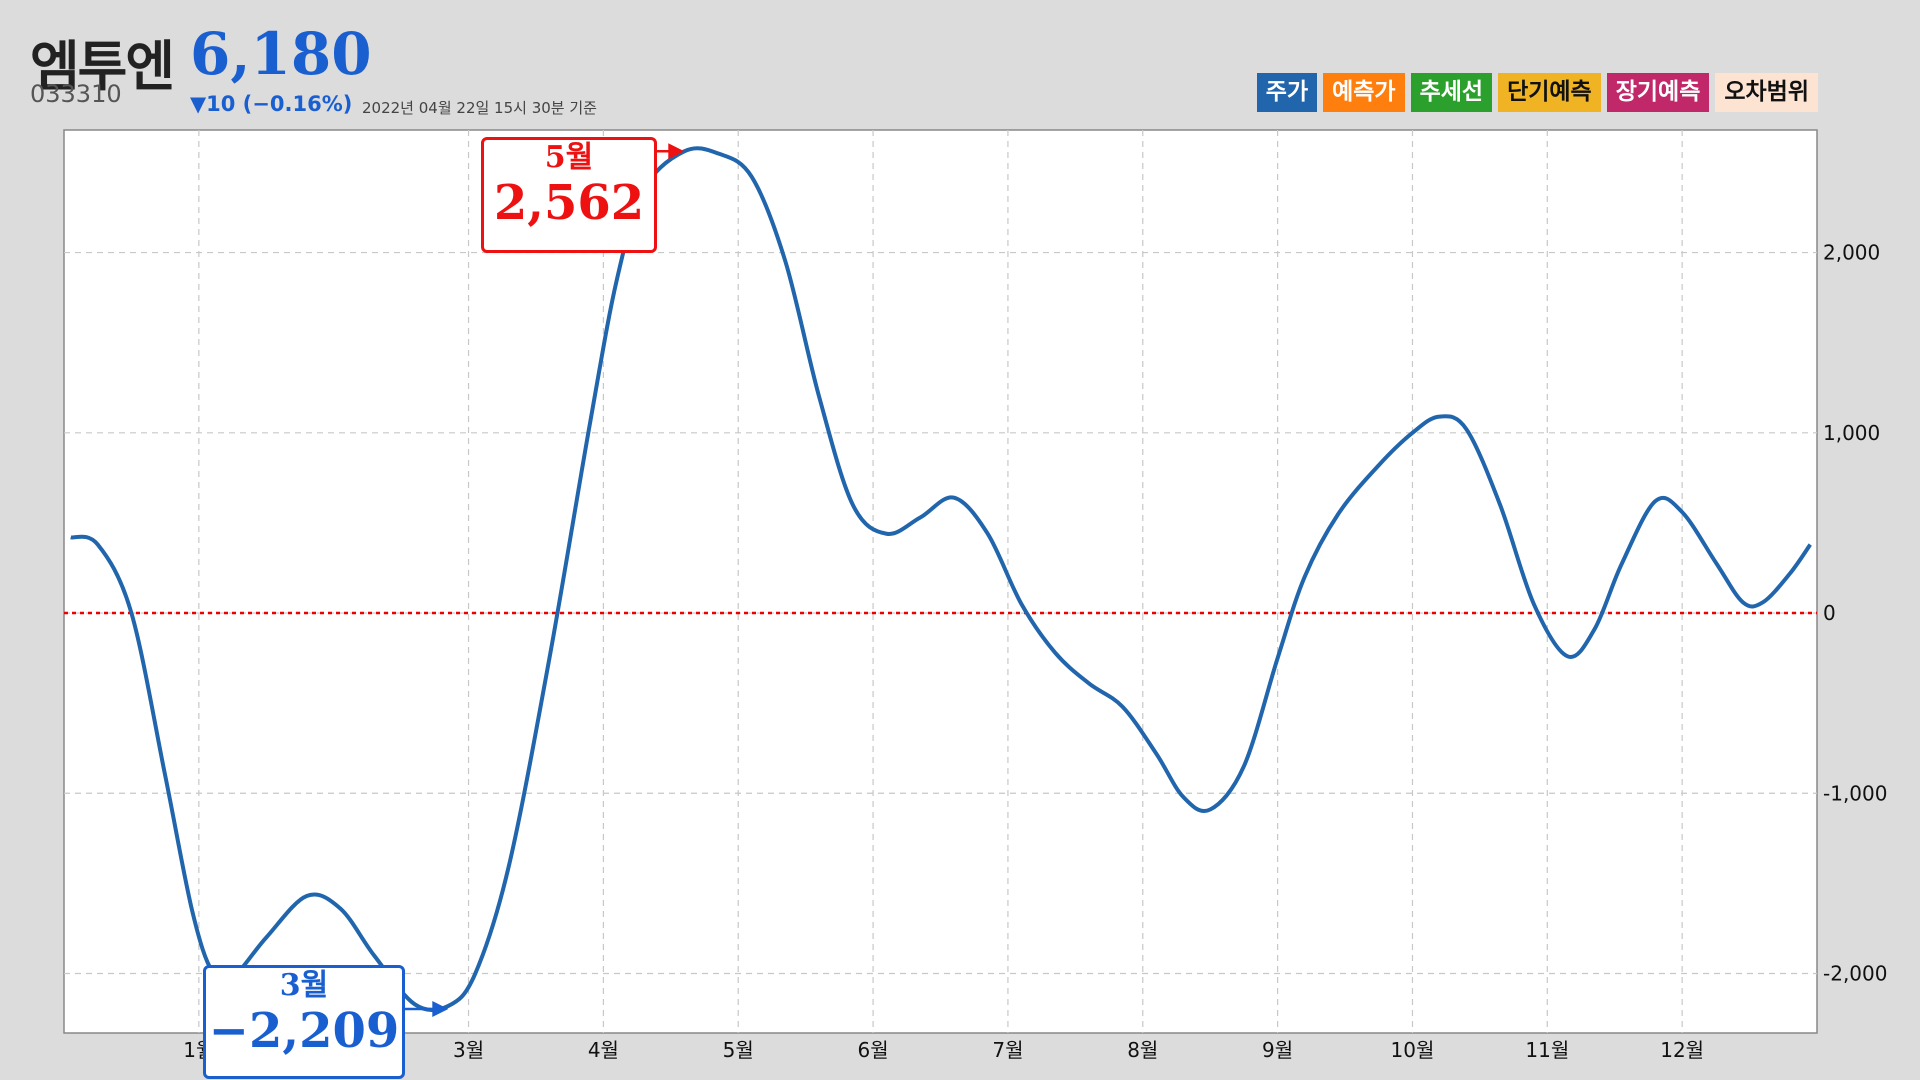 The image size is (1920, 1080). I want to click on min-annotation-month: 3월, so click(304, 985).